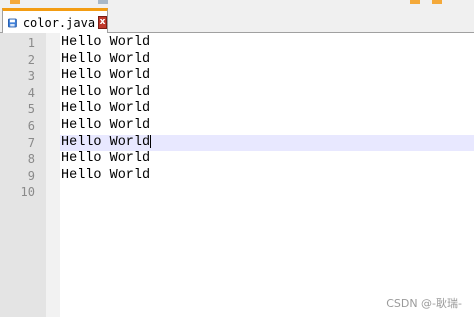 This screenshot has width=474, height=317. I want to click on tab-bar: color.java x, so click(237, 19).